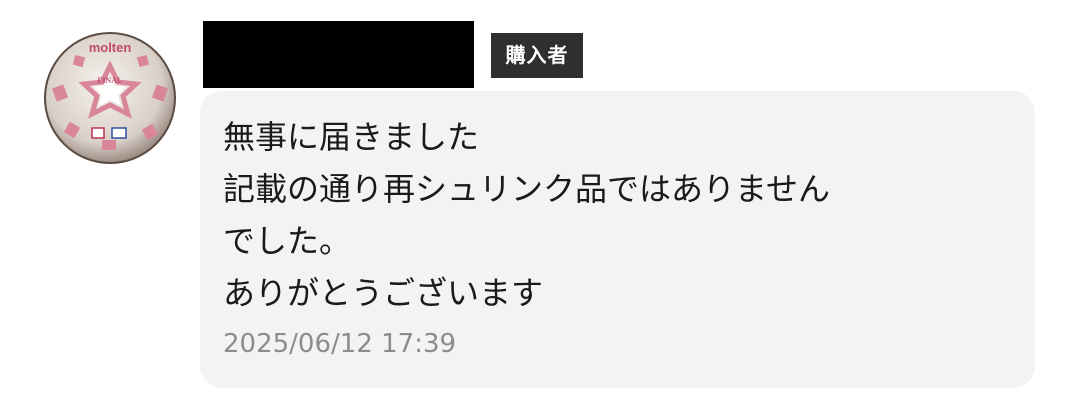 This screenshot has width=1080, height=412. What do you see at coordinates (110, 80) in the screenshot?
I see `ball-emblem-text: FINAL` at bounding box center [110, 80].